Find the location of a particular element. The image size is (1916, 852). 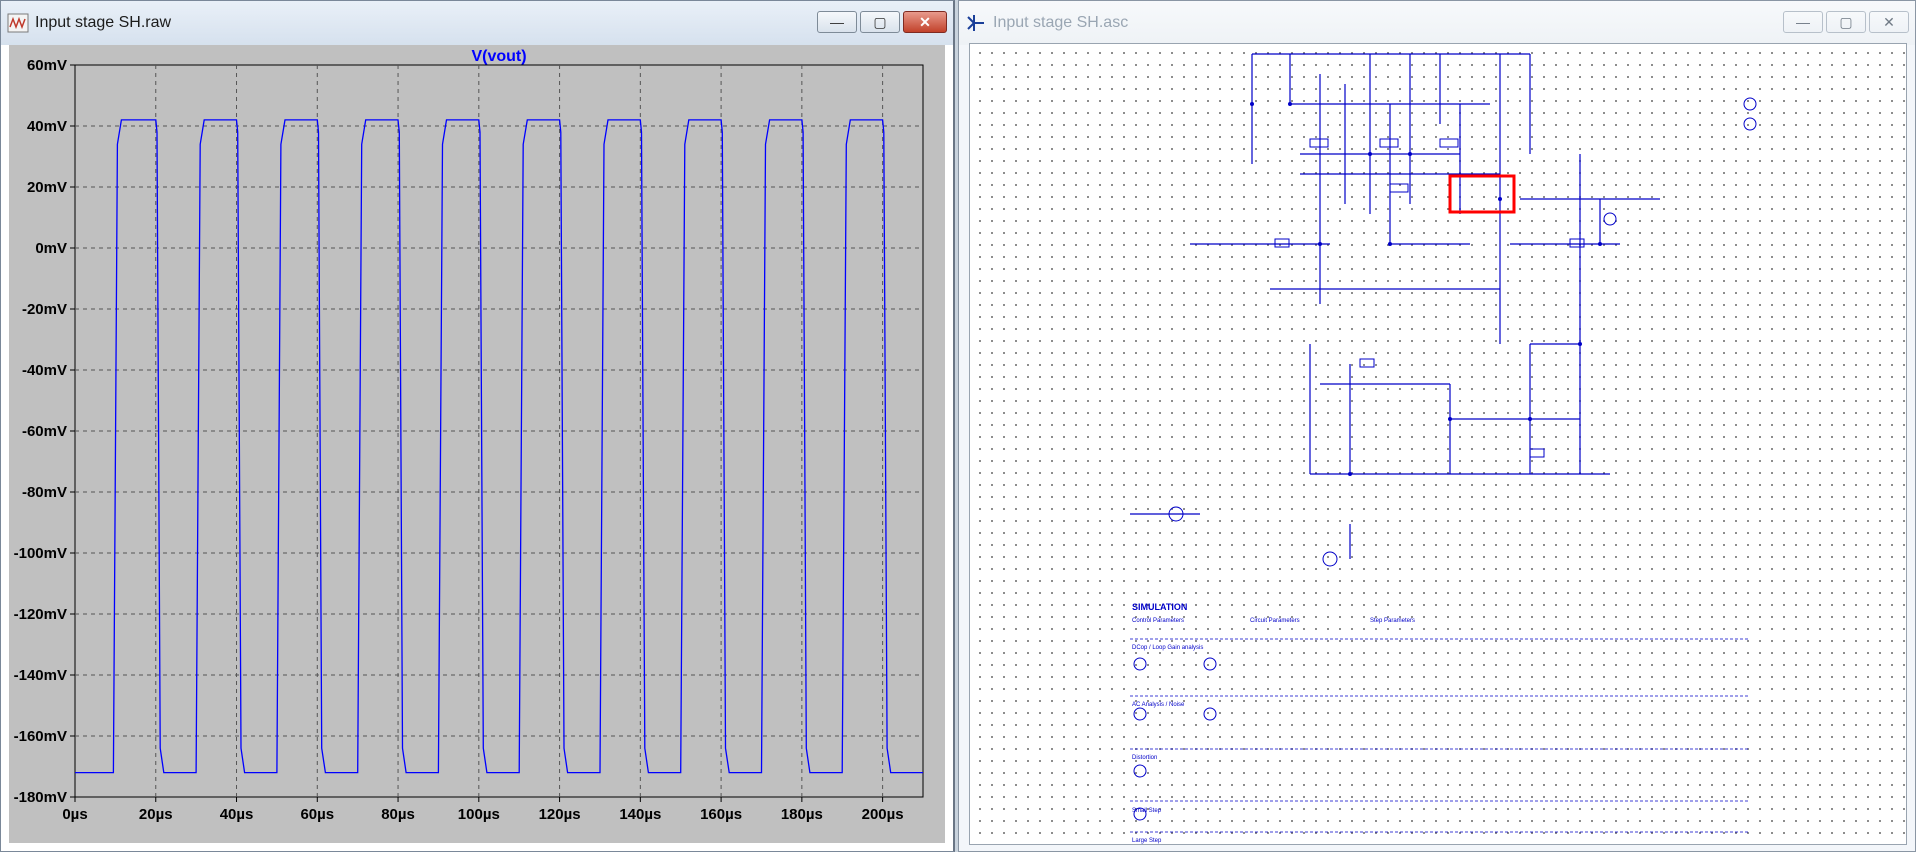

y-tick-label: -140mV is located at coordinates (40, 675).